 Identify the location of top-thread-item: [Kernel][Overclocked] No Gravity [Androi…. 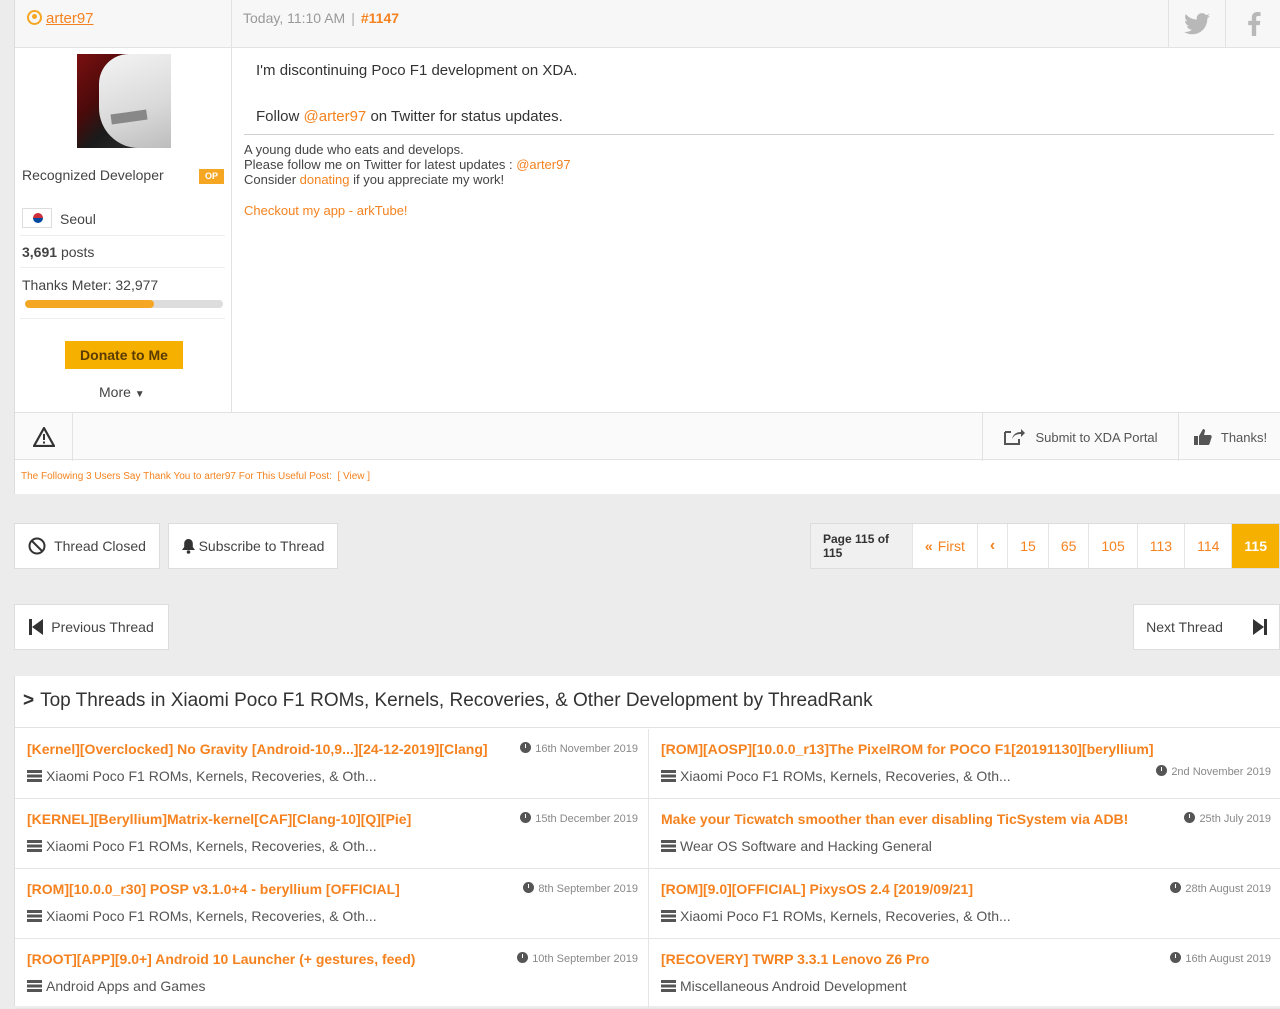
(331, 764).